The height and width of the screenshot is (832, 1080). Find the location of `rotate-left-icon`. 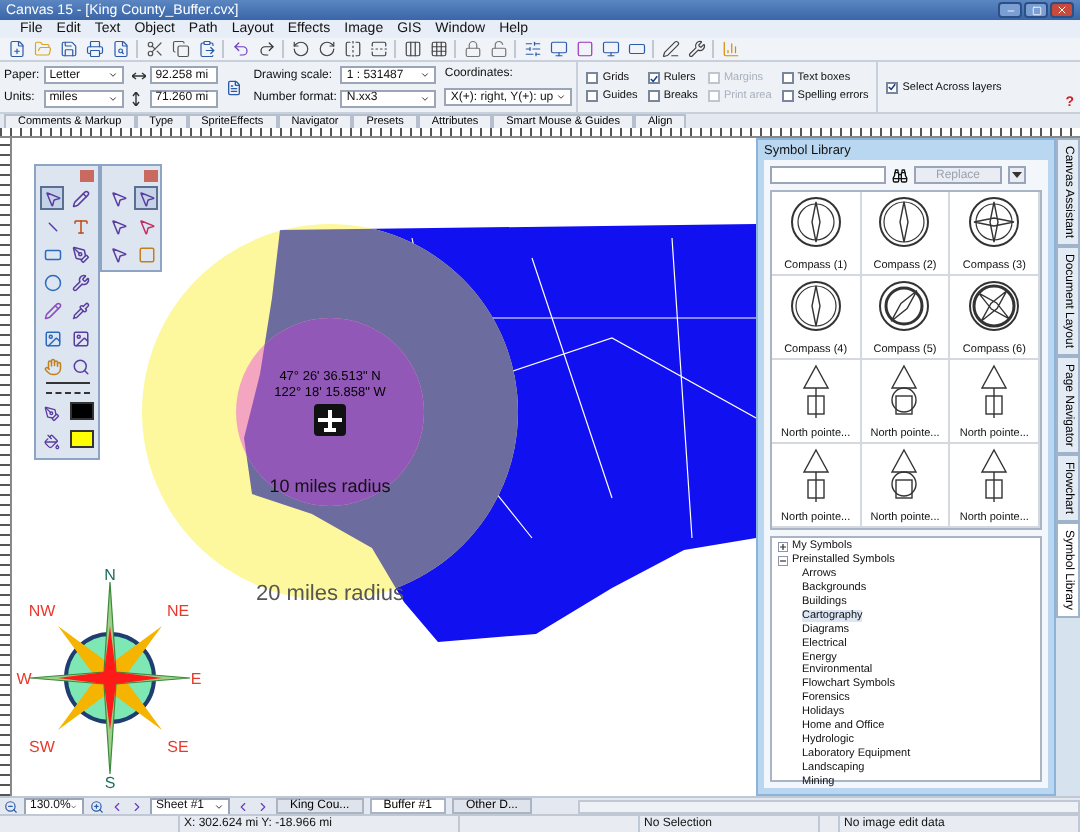

rotate-left-icon is located at coordinates (300, 49).